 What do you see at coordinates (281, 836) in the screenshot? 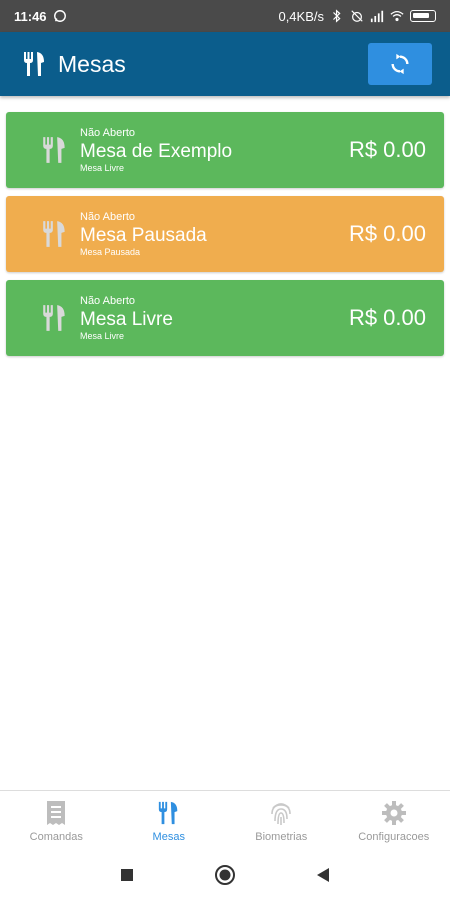
I see `nav-label: Biometrias` at bounding box center [281, 836].